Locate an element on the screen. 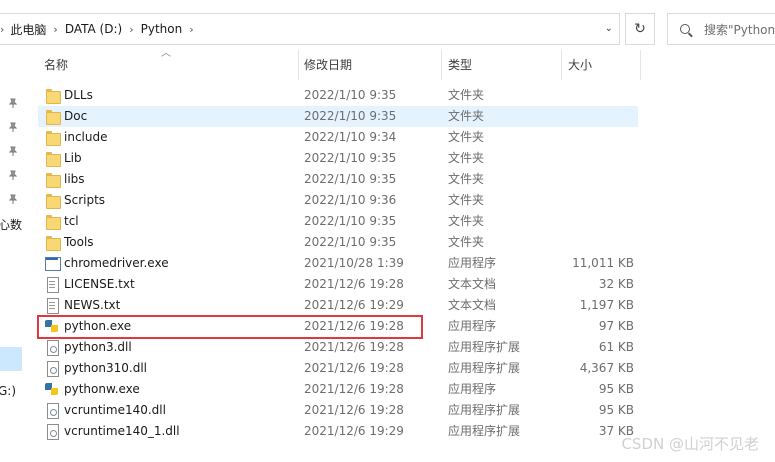 The image size is (775, 462). file-name: Lib is located at coordinates (73, 158).